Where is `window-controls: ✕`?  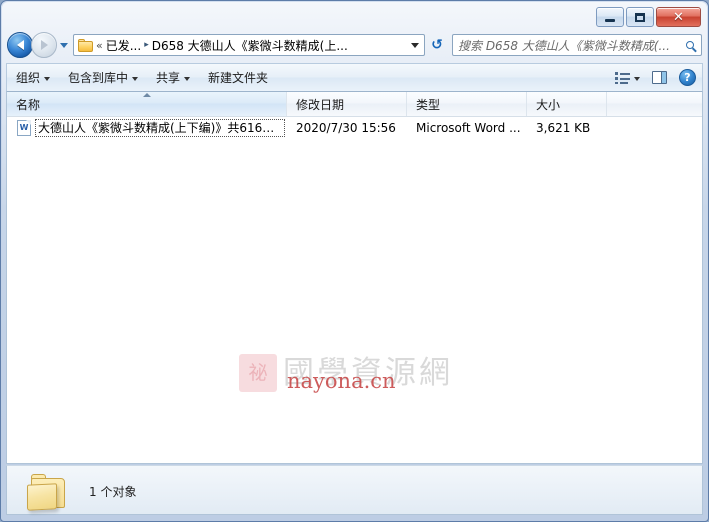
window-controls: ✕ is located at coordinates (648, 17).